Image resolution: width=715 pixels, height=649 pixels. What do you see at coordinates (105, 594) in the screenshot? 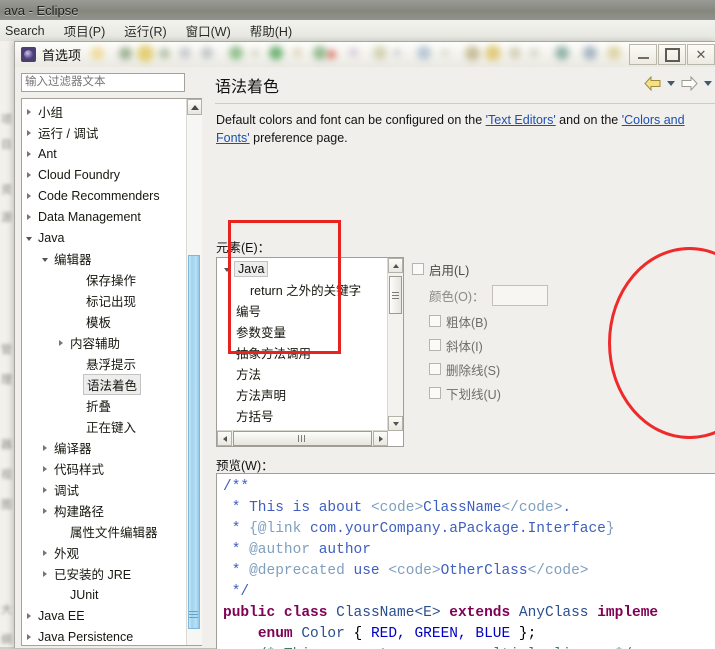
I see `sidebar-item-23: JUnit` at bounding box center [105, 594].